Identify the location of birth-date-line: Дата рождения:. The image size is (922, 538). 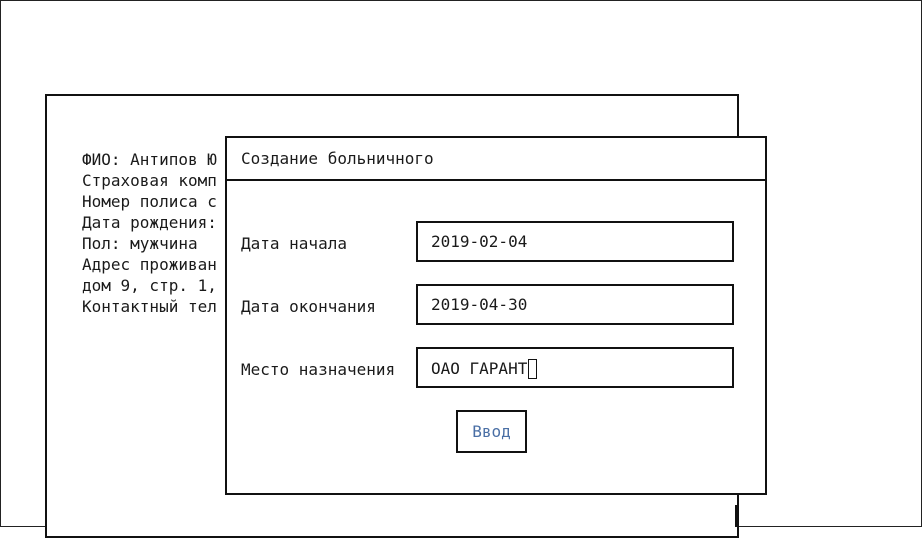
(149, 222).